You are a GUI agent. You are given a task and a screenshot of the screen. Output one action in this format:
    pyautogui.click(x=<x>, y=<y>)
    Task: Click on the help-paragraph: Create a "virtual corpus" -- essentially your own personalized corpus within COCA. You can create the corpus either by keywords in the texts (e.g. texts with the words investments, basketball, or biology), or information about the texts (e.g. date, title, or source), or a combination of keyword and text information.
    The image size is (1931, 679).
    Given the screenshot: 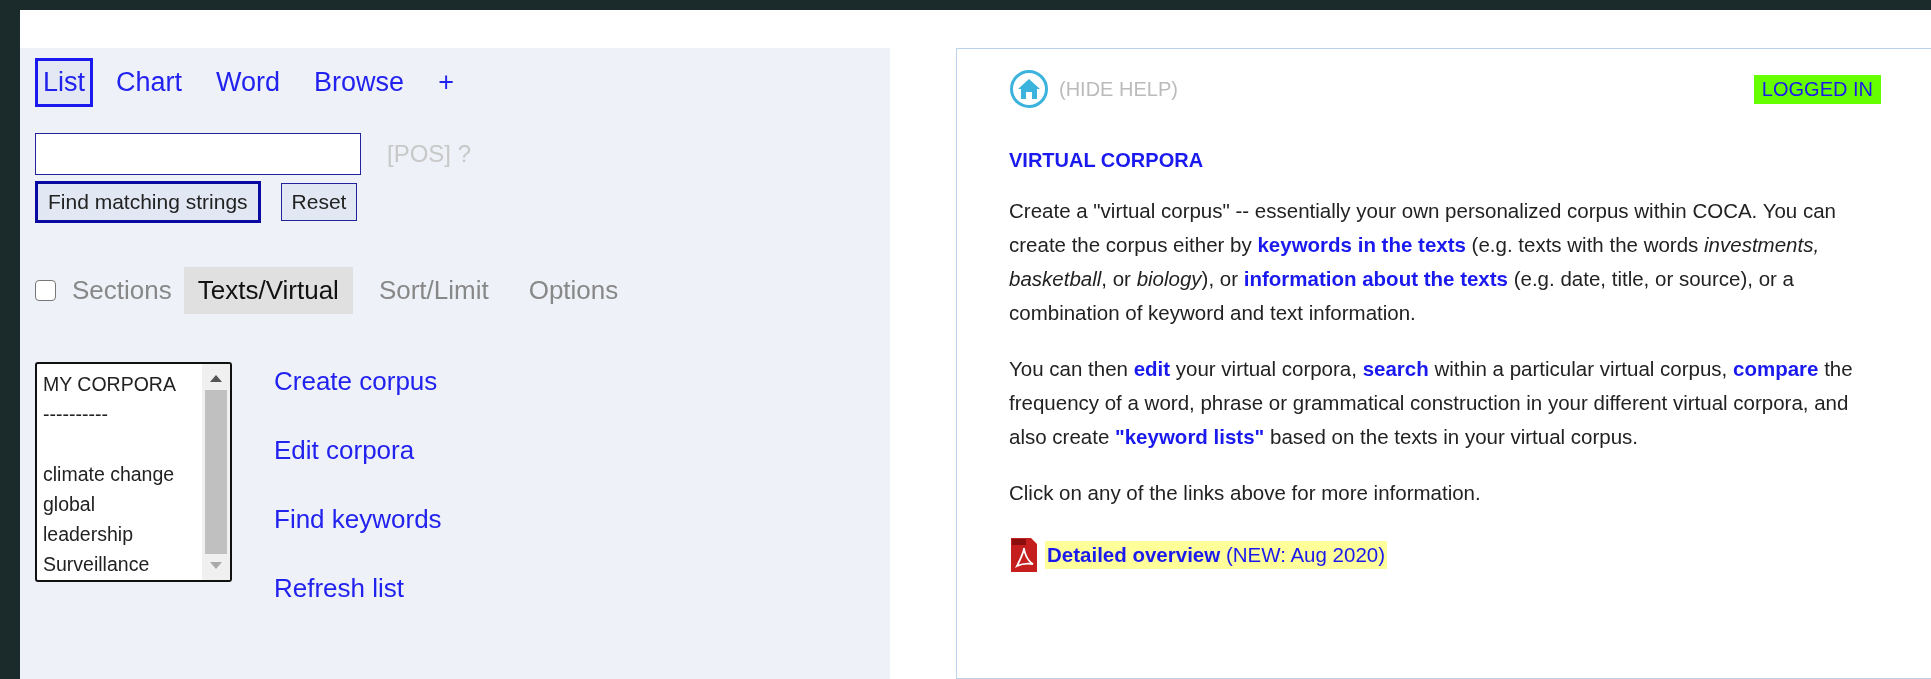 What is the action you would take?
    pyautogui.click(x=1423, y=262)
    